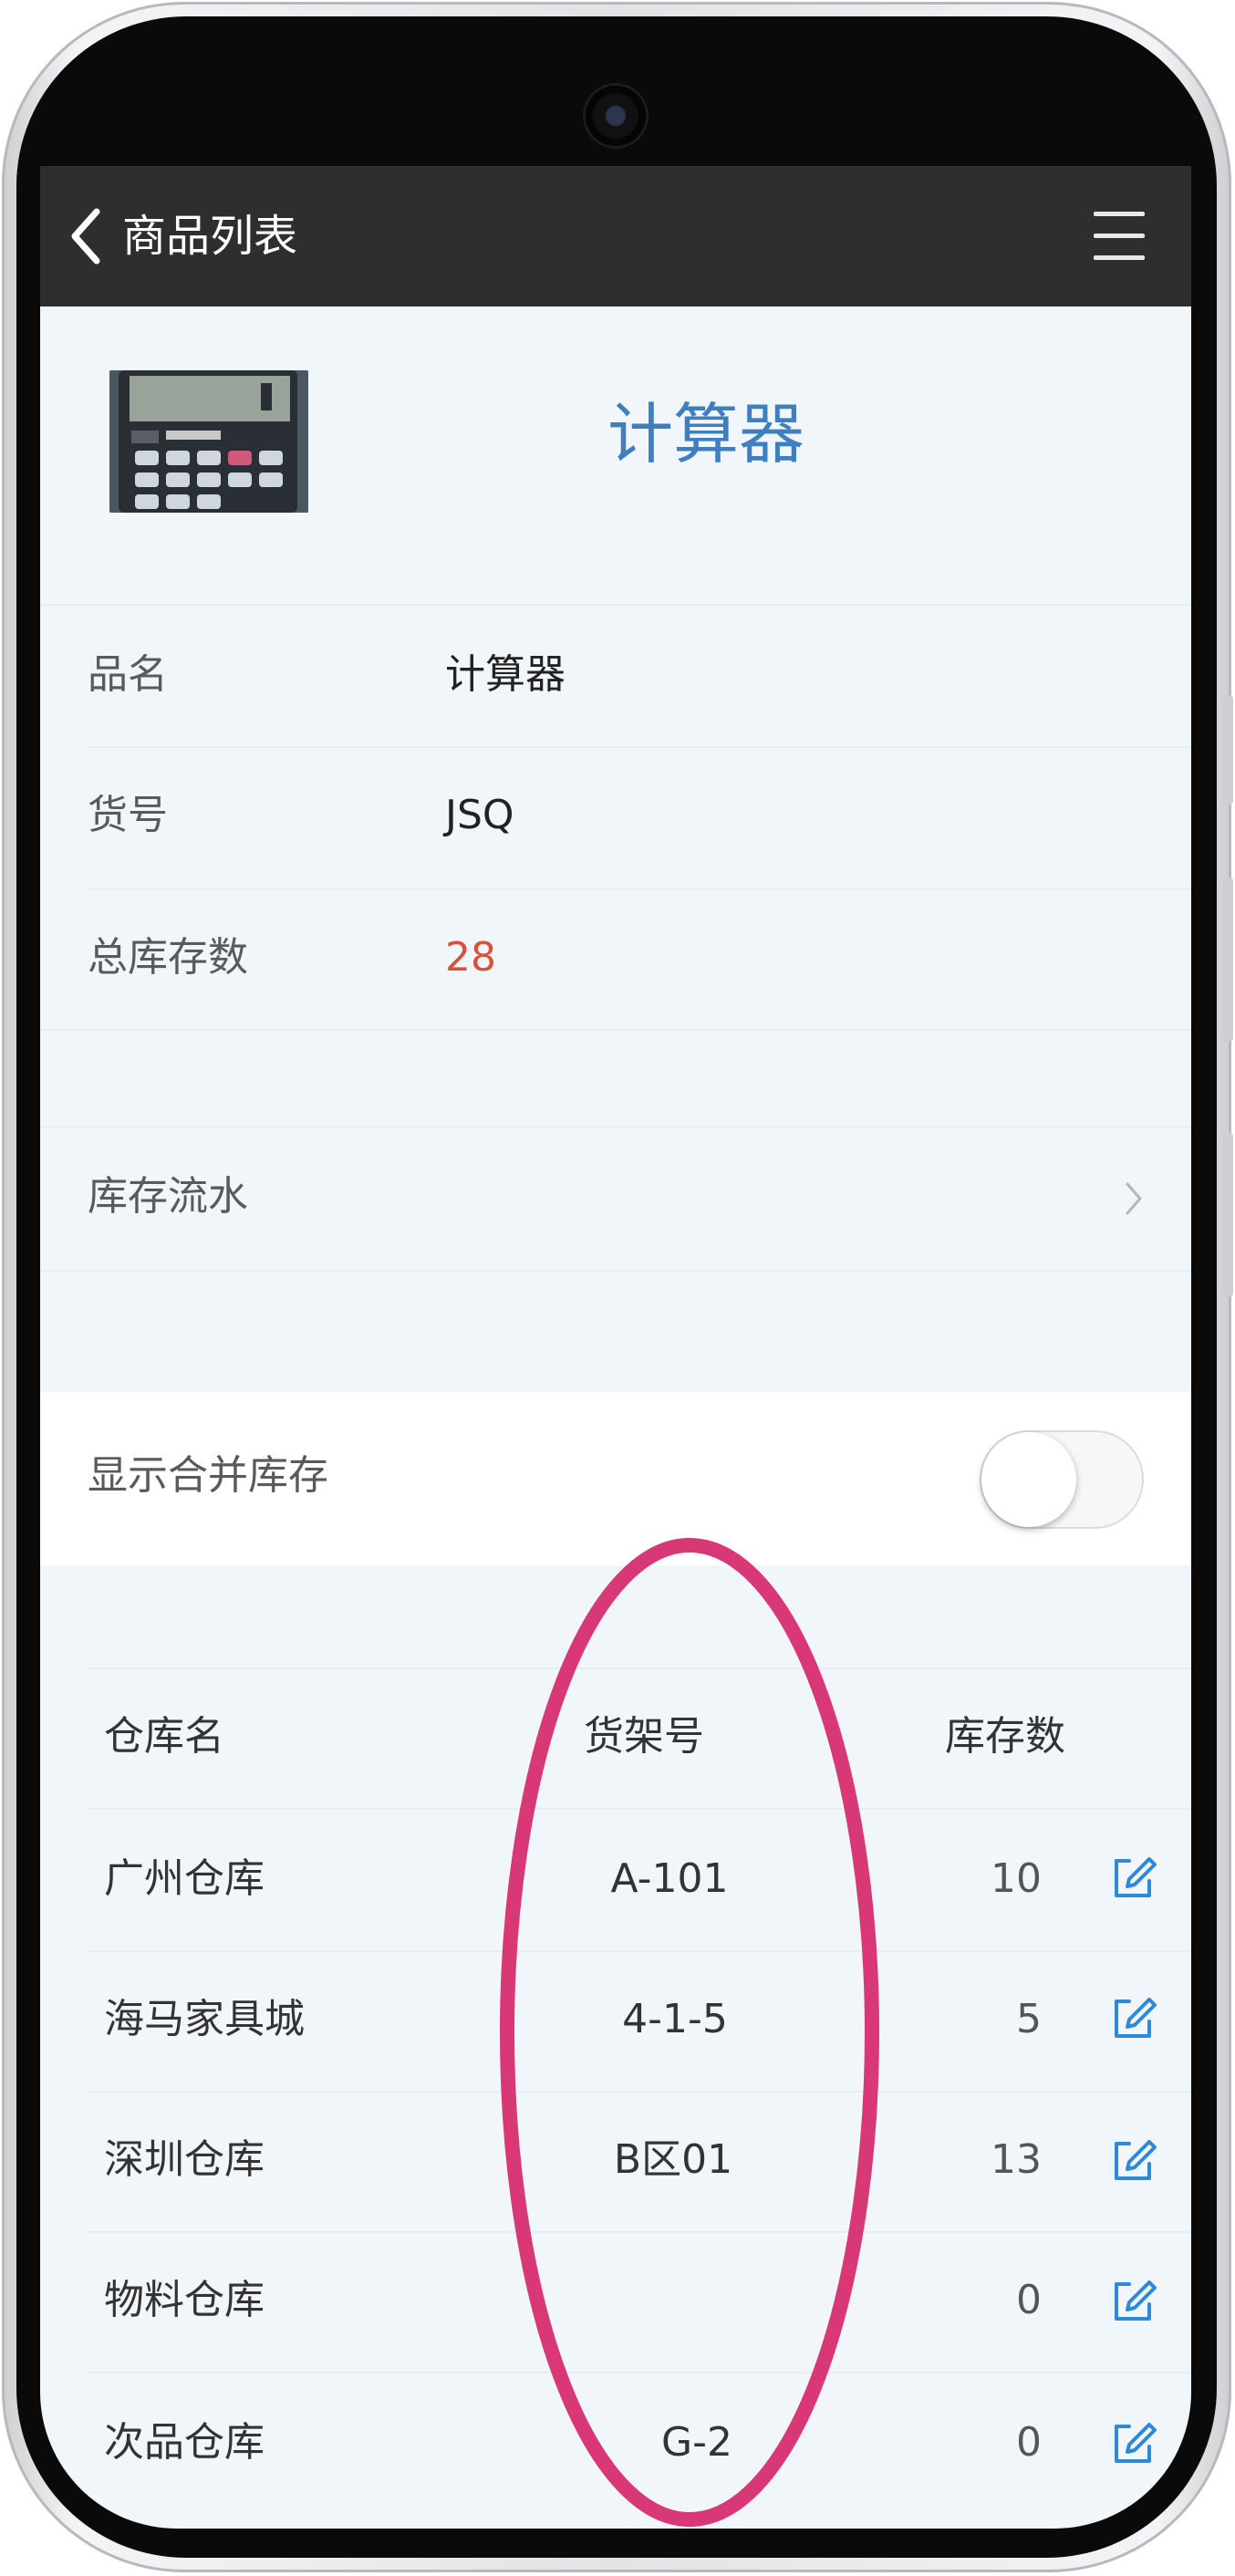 The width and height of the screenshot is (1235, 2576). I want to click on detail-value-name: 计算器, so click(505, 674).